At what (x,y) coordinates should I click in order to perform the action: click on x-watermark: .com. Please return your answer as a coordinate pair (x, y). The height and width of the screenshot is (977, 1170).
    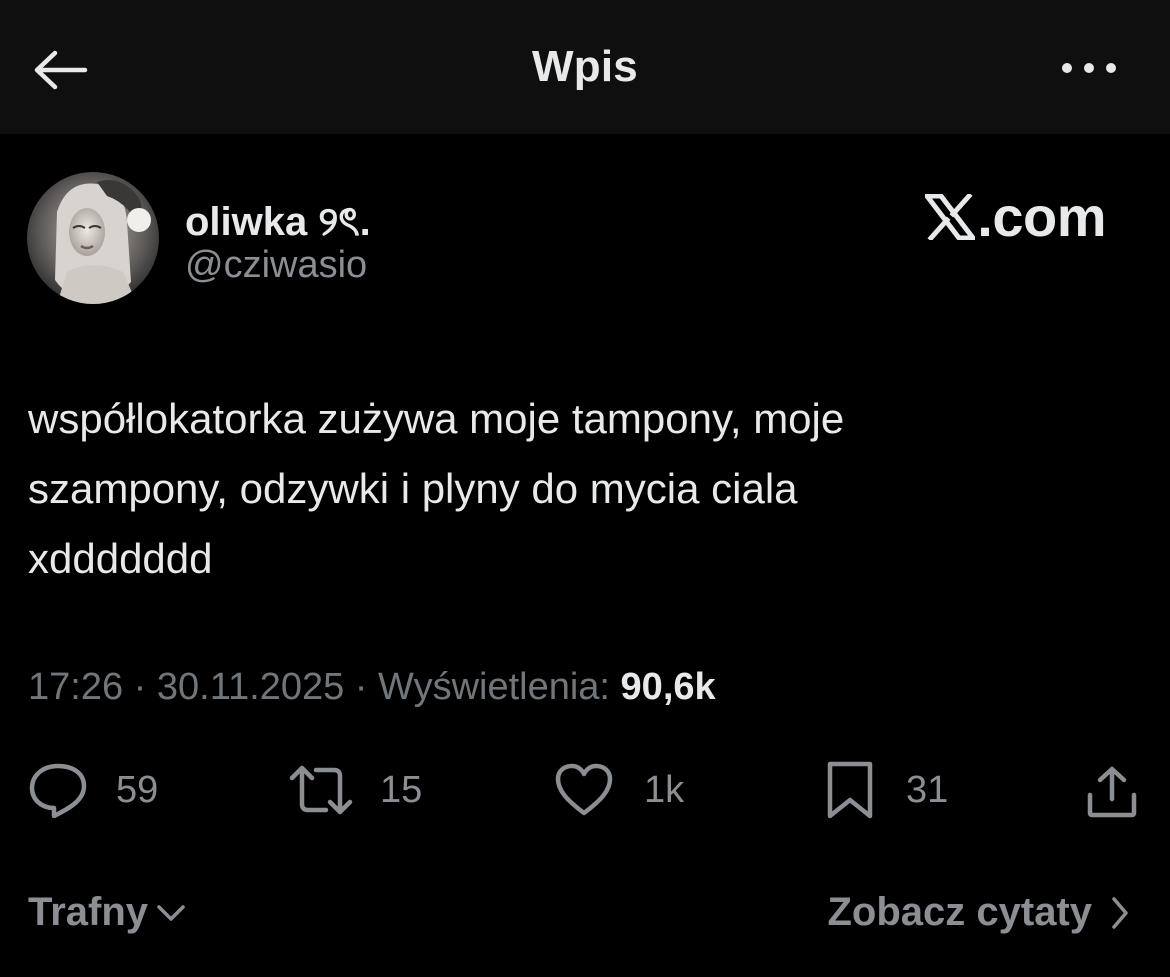
    Looking at the image, I should click on (1015, 216).